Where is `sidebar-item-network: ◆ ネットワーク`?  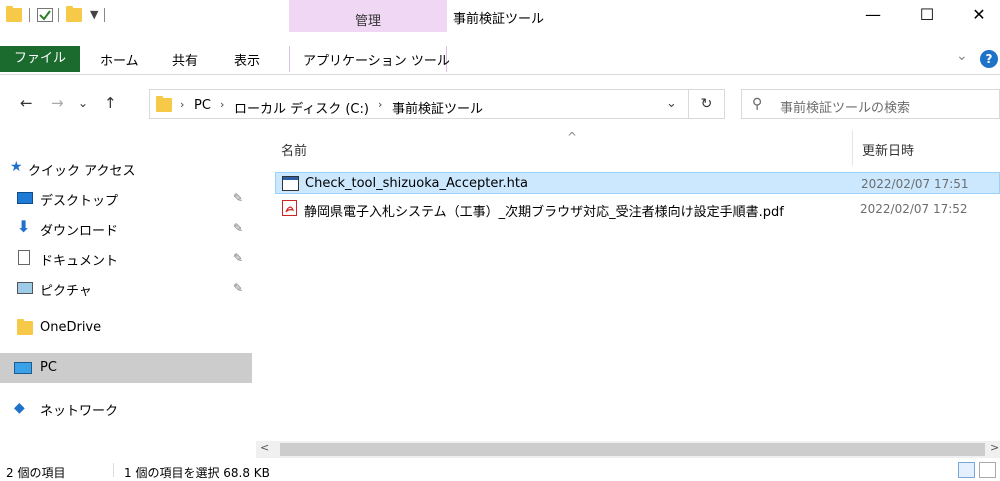 sidebar-item-network: ◆ ネットワーク is located at coordinates (126, 408).